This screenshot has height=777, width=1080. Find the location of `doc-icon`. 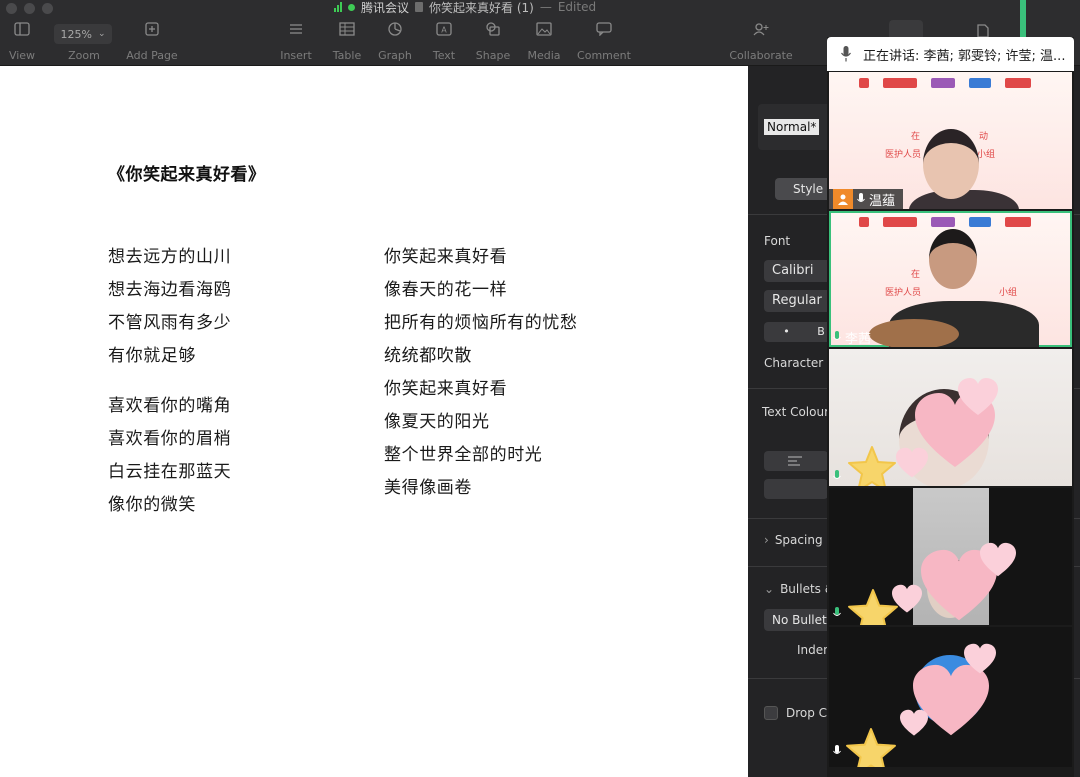

doc-icon is located at coordinates (419, 7).